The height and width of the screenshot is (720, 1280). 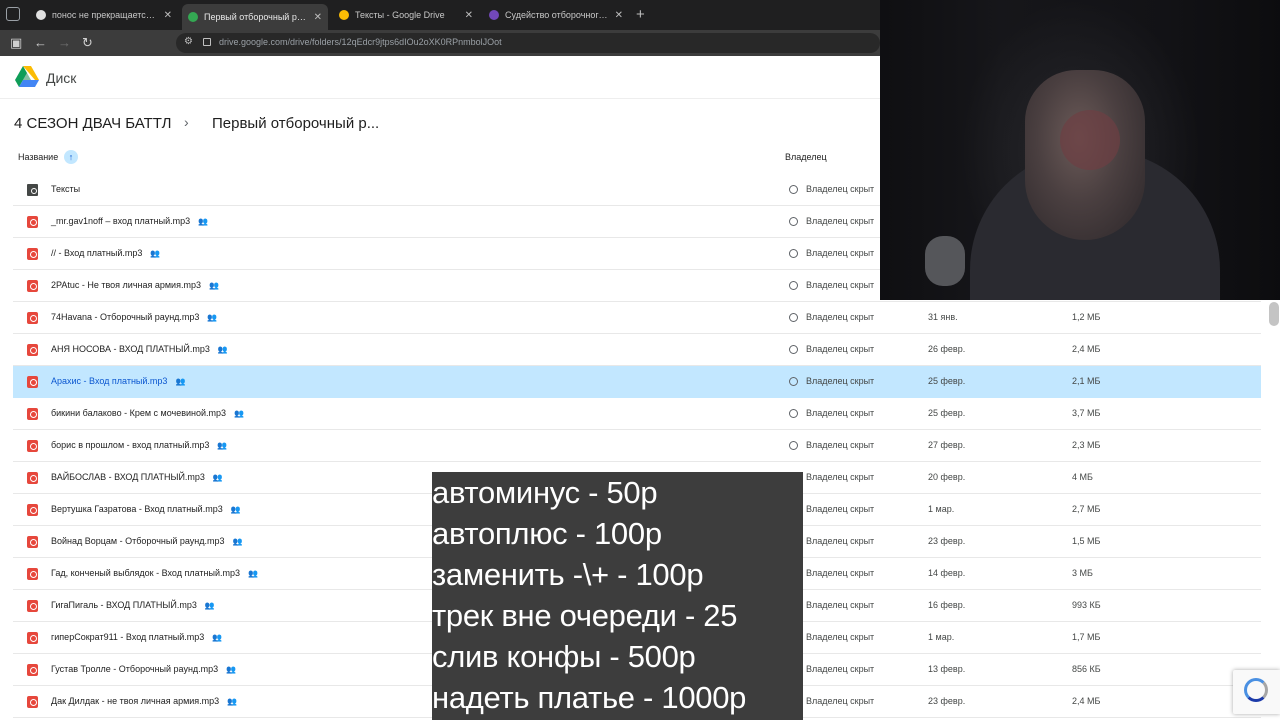 What do you see at coordinates (547, 533) in the screenshot?
I see `price-line: автоплюс - 100р` at bounding box center [547, 533].